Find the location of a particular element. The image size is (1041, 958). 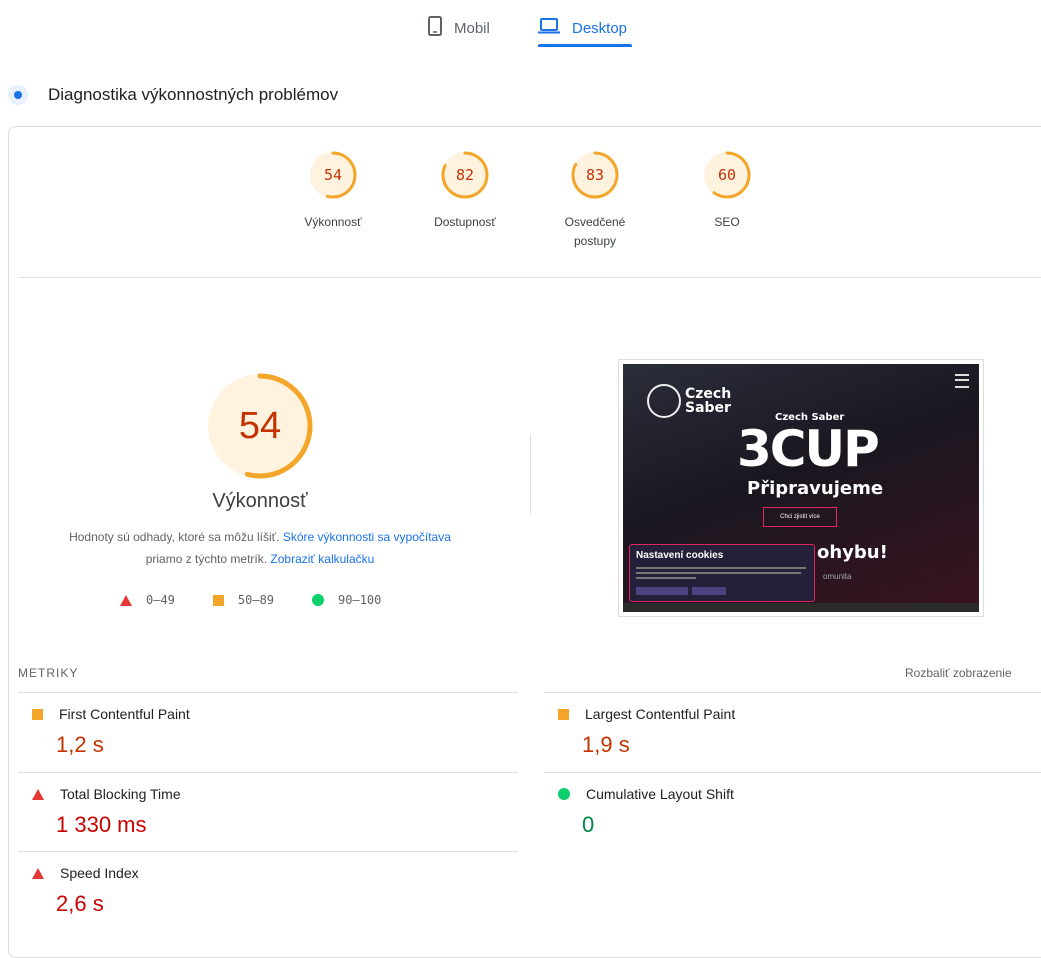

gauge-performance: 54 Výkonnosť is located at coordinates (333, 191).